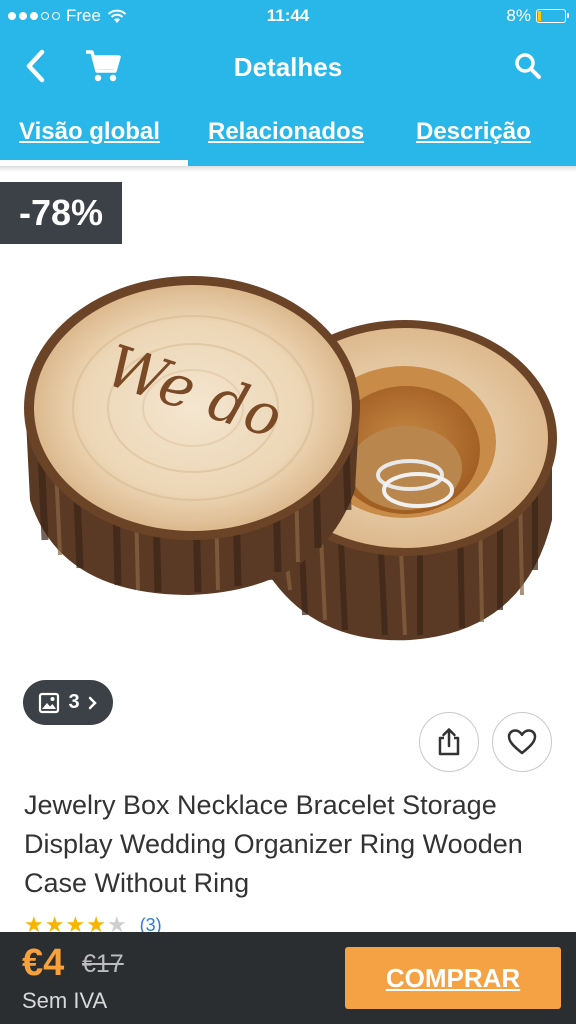 Image resolution: width=576 pixels, height=1024 pixels. Describe the element at coordinates (49, 702) in the screenshot. I see `image-icon` at that location.